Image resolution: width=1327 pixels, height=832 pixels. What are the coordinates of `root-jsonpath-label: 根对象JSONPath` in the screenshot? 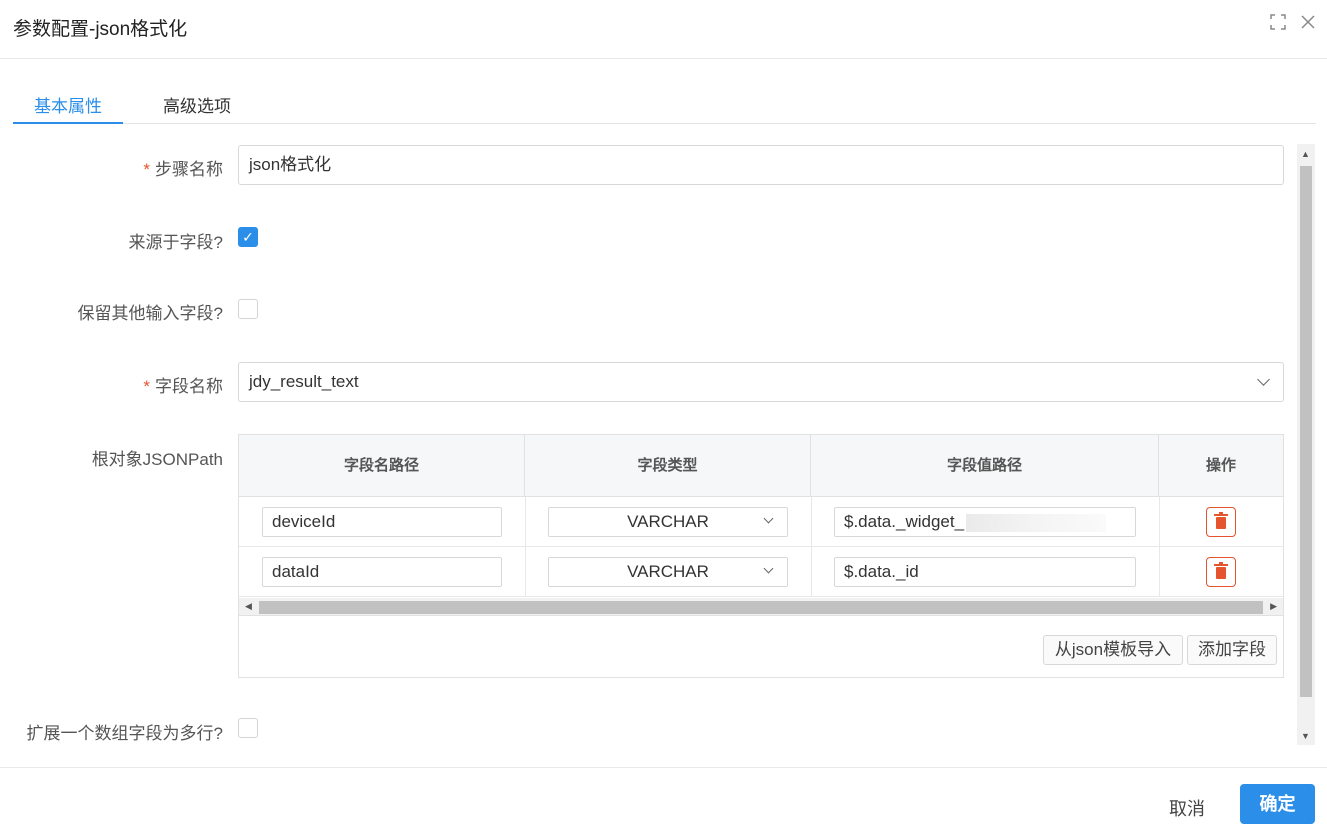 It's located at (157, 459).